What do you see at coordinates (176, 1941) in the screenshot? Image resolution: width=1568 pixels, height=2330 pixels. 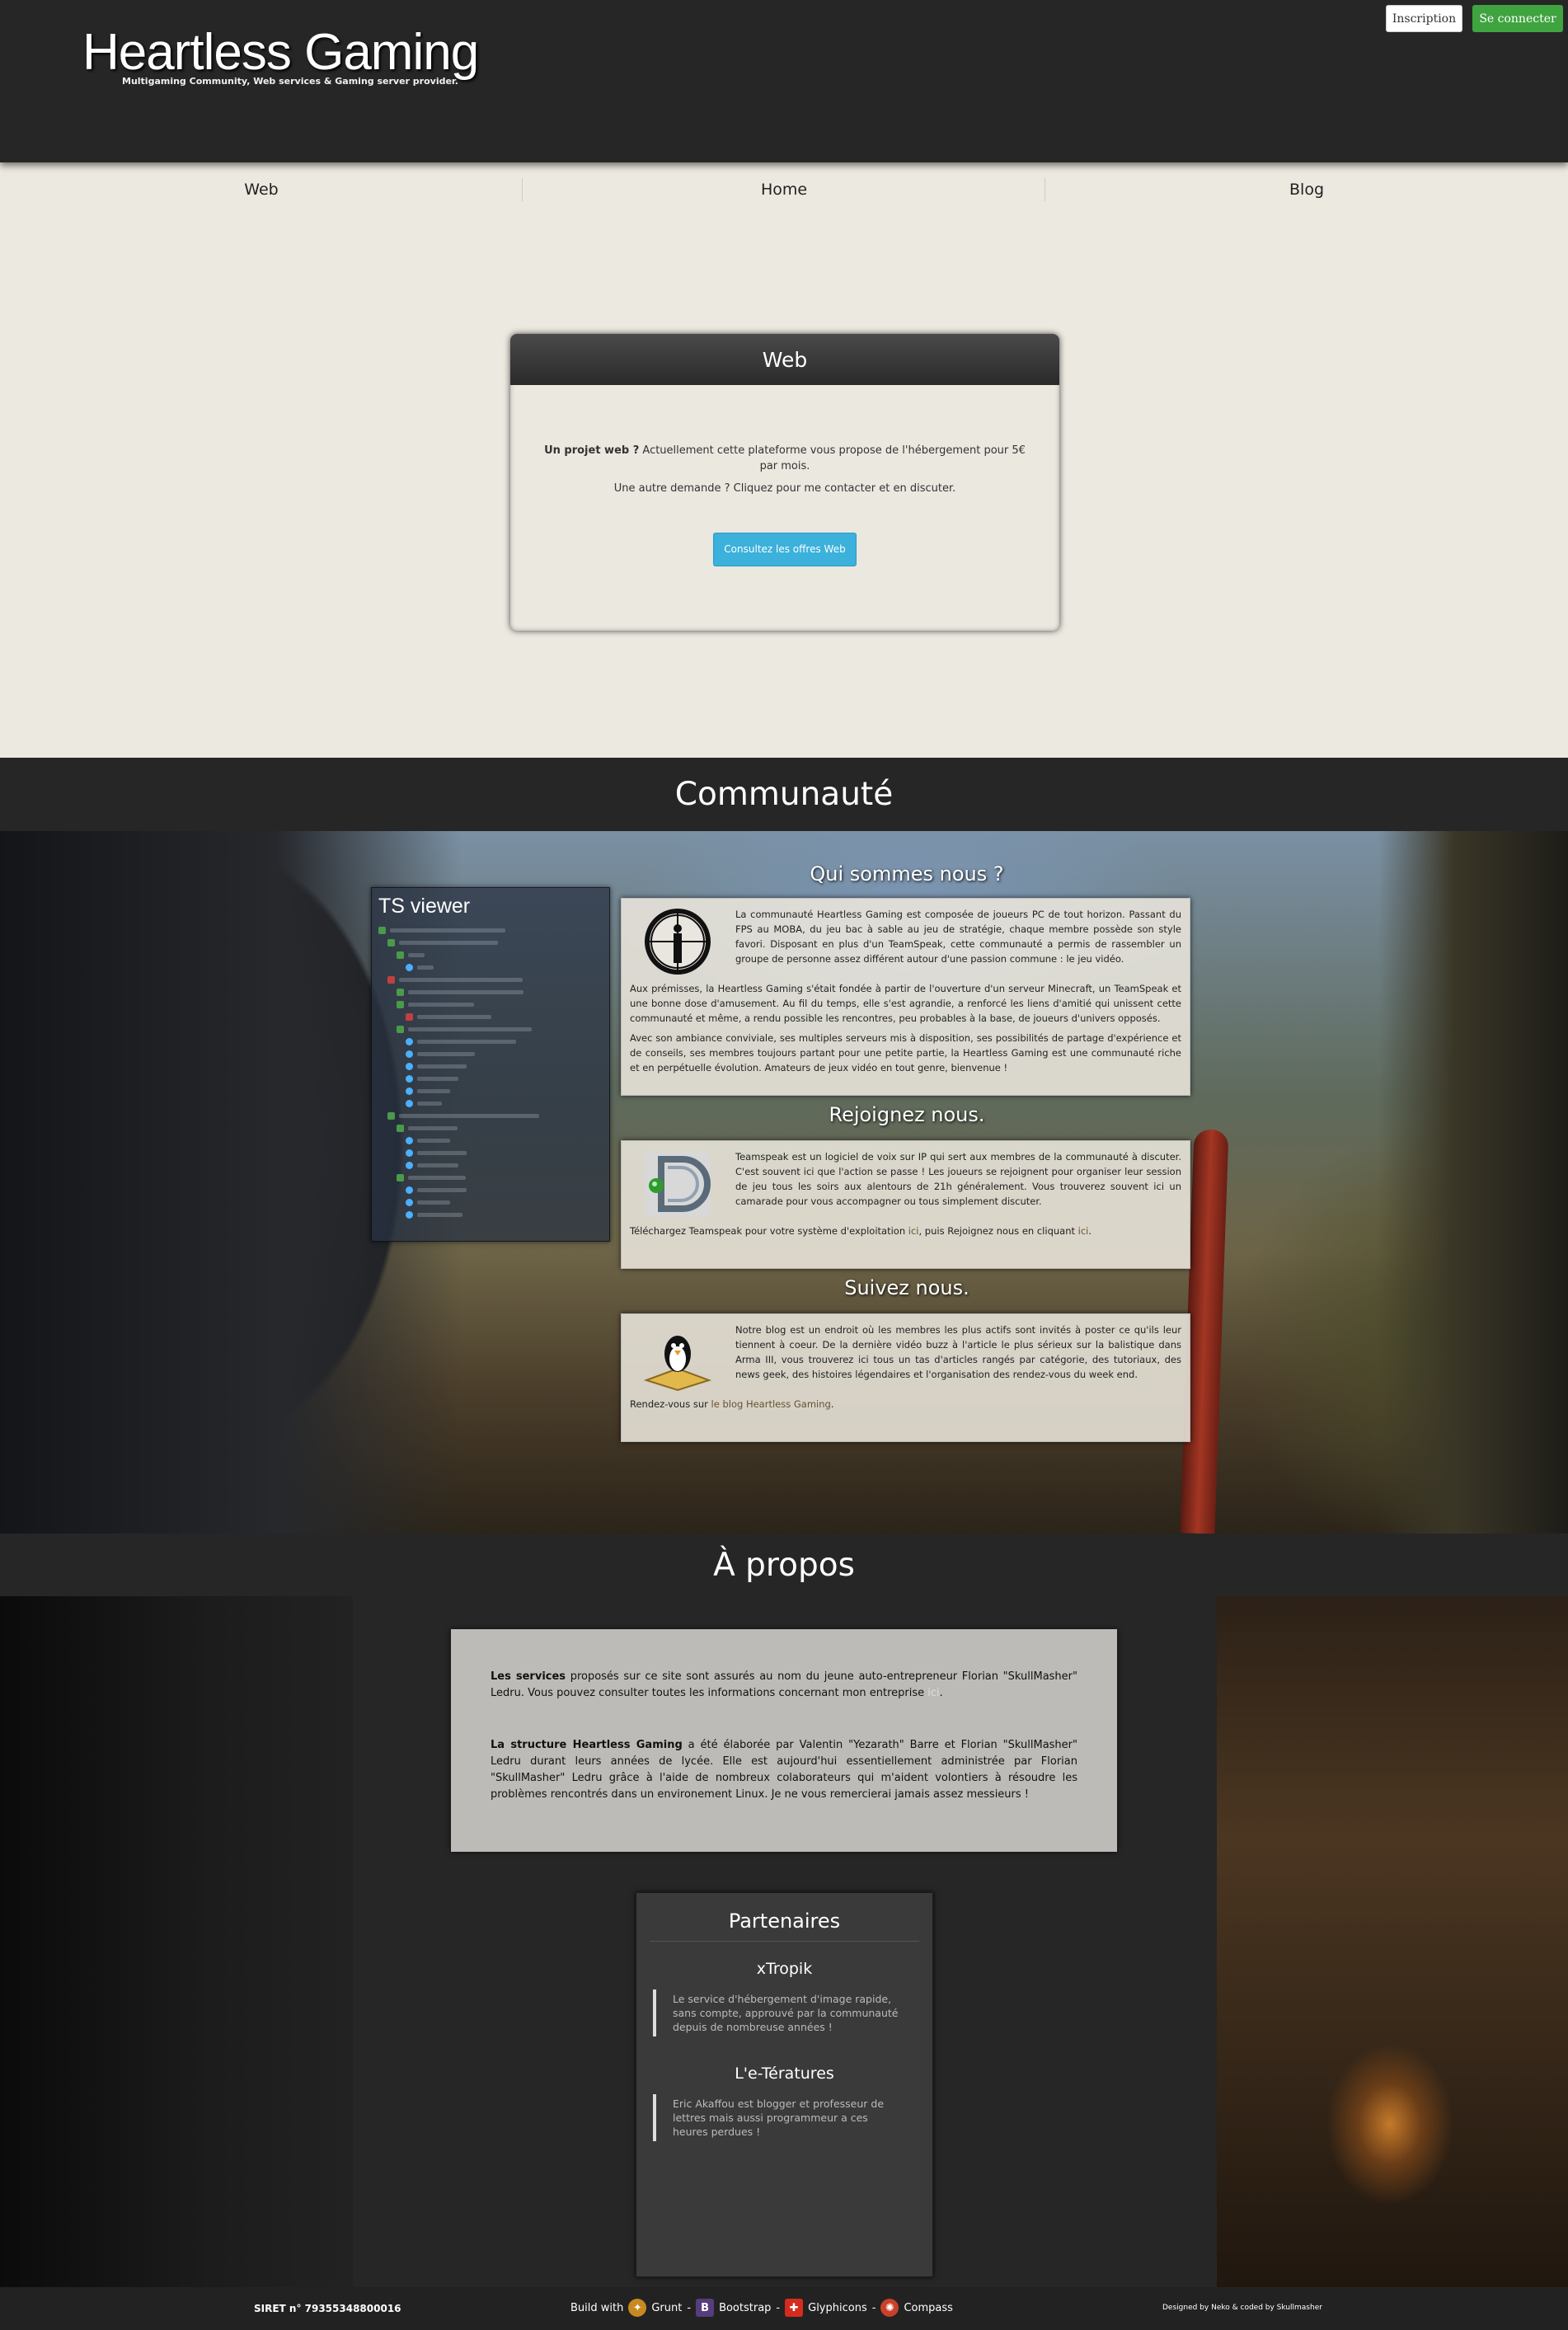 I see `apropos-left-image` at bounding box center [176, 1941].